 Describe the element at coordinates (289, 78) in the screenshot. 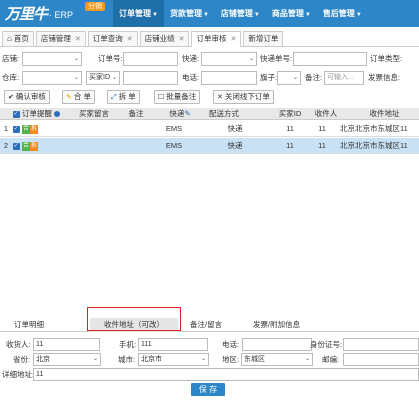

I see `flag-select: ⌄` at that location.